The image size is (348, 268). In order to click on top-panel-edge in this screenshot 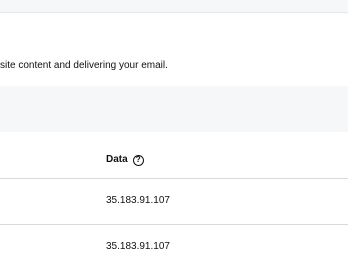, I will do `click(174, 6)`.